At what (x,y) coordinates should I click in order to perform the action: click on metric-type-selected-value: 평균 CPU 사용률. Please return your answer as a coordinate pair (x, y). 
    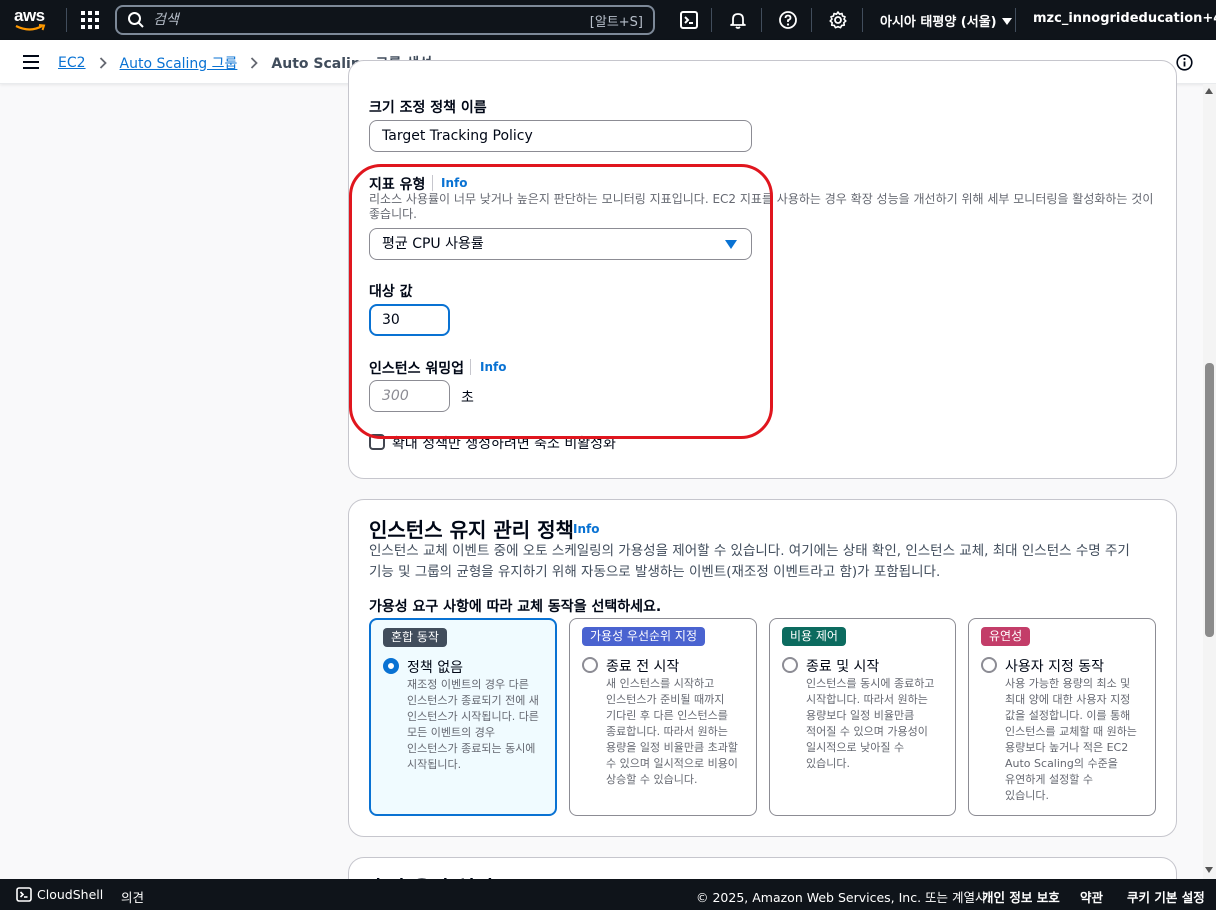
    Looking at the image, I should click on (433, 244).